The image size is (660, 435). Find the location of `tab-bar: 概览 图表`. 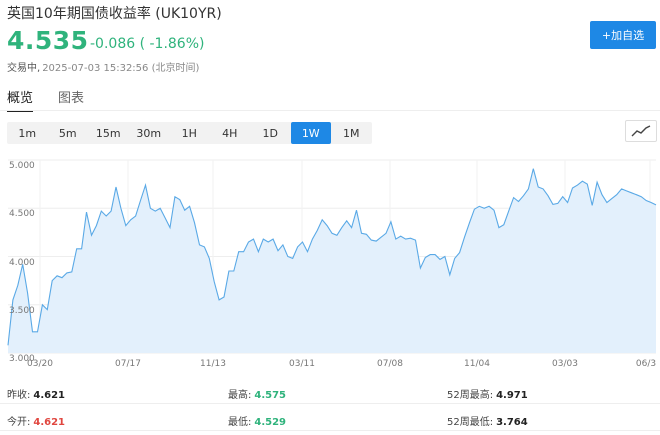

tab-bar: 概览 图表 is located at coordinates (45, 99).